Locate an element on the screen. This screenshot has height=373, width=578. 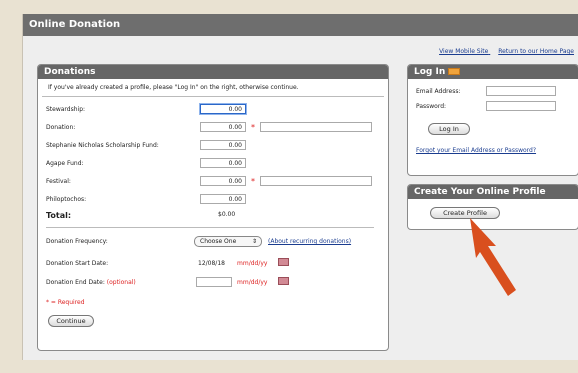
start-date-input: 12/08/18 is located at coordinates (211, 263).